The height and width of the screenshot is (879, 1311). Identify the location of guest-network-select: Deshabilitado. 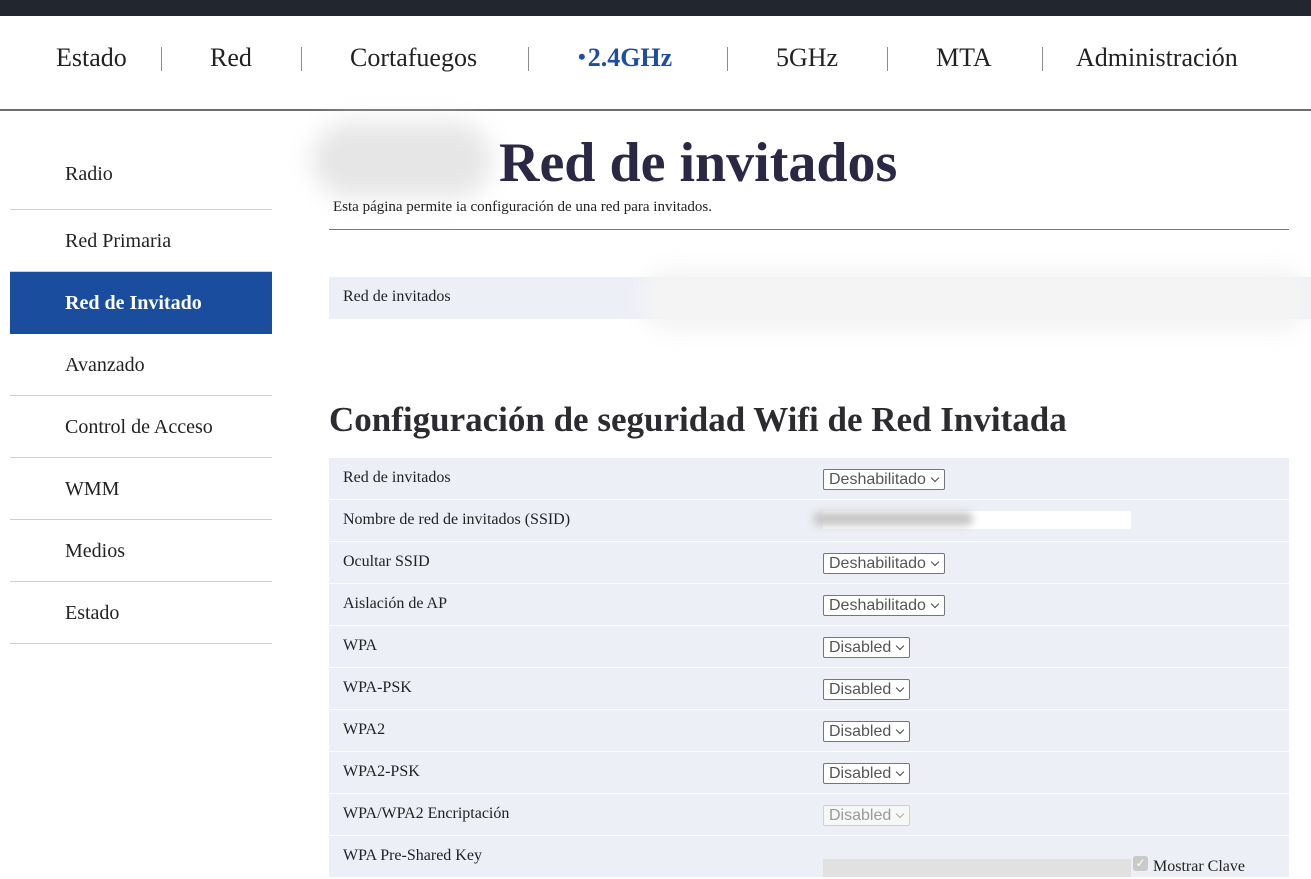
(884, 479).